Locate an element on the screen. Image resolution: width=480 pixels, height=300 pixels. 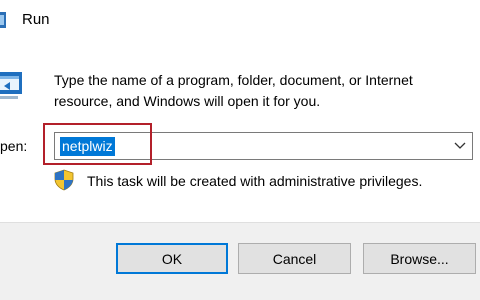
annotation-highlight-box is located at coordinates (97, 144).